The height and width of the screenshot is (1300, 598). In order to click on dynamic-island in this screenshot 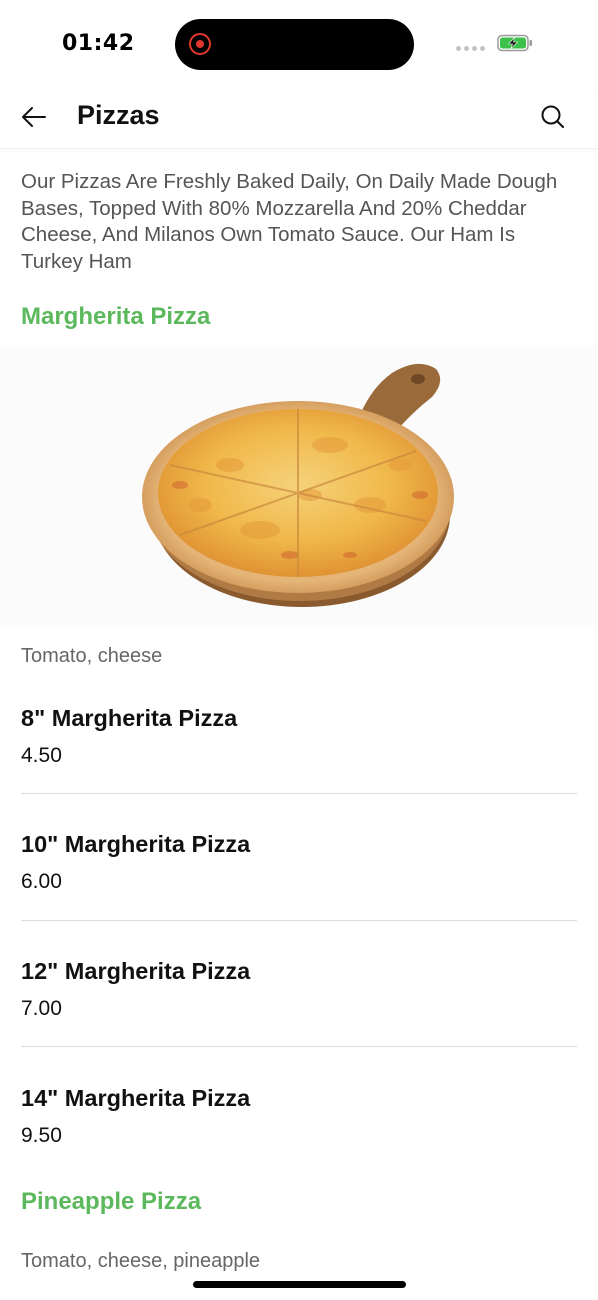, I will do `click(294, 44)`.